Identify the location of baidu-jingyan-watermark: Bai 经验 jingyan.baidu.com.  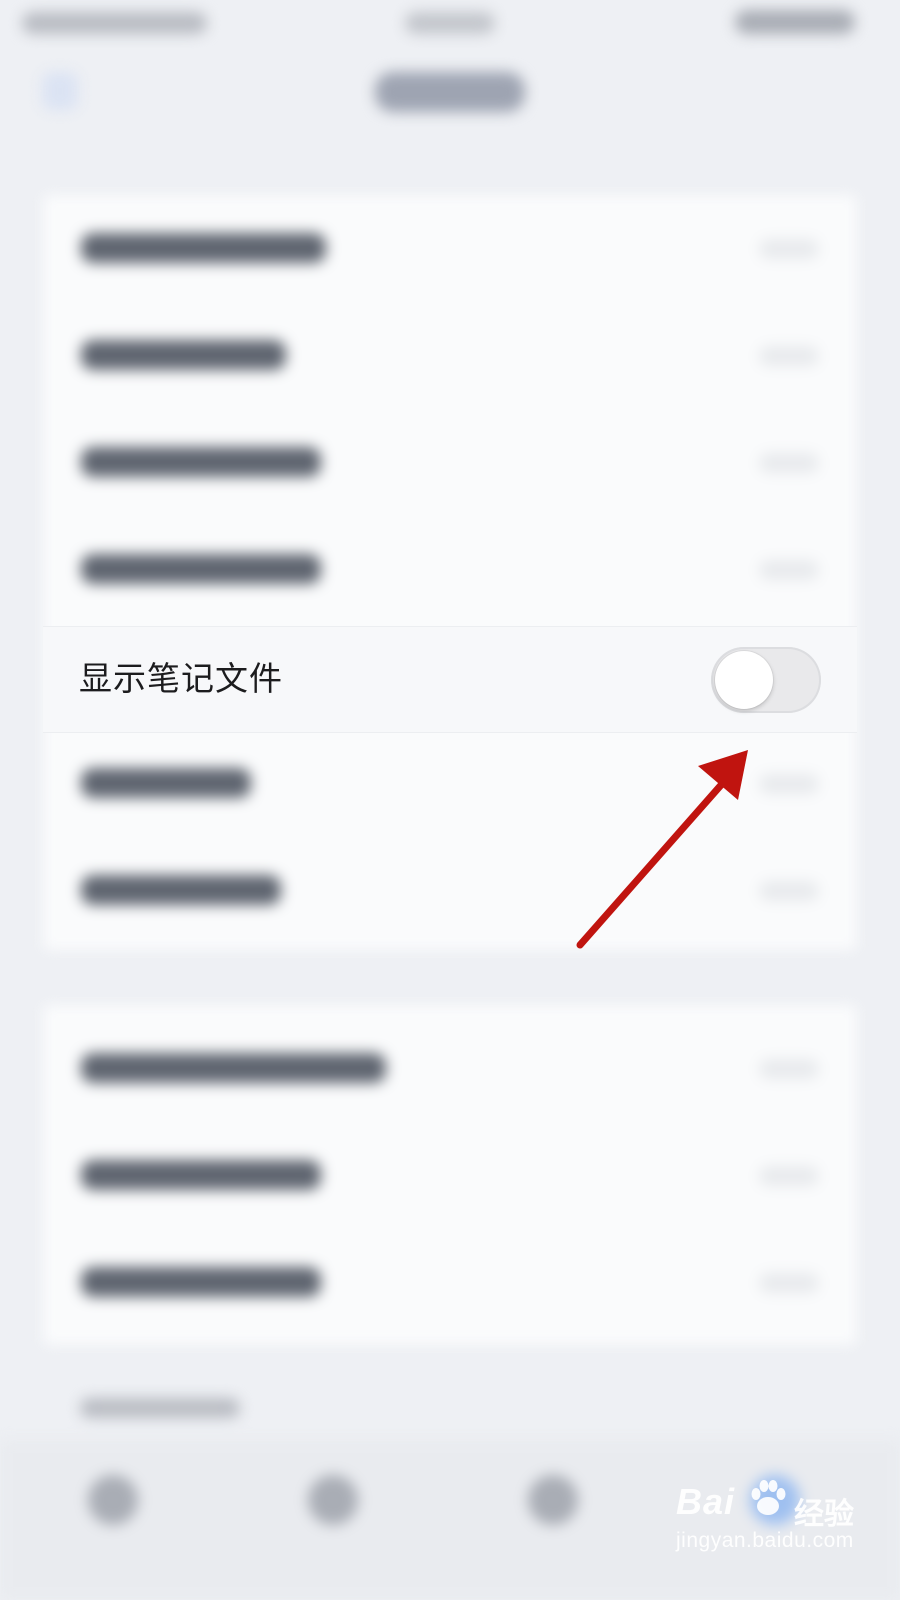
(786, 1520).